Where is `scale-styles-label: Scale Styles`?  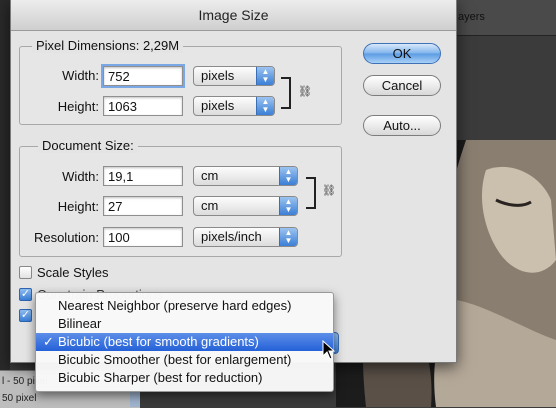
scale-styles-label: Scale Styles is located at coordinates (73, 272).